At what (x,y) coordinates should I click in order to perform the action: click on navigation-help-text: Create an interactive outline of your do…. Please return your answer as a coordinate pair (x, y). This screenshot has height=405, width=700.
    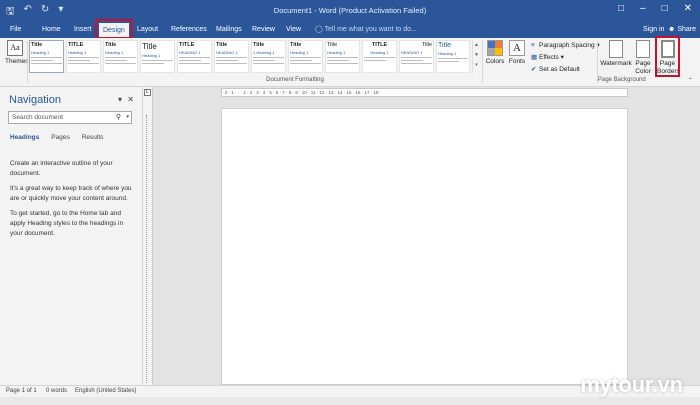
    Looking at the image, I should click on (71, 198).